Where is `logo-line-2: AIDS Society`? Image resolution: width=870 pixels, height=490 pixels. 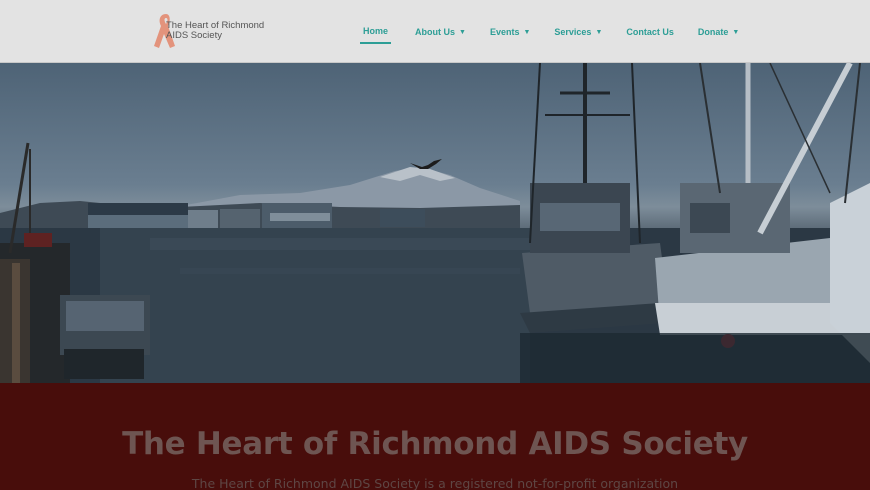 logo-line-2: AIDS Society is located at coordinates (194, 35).